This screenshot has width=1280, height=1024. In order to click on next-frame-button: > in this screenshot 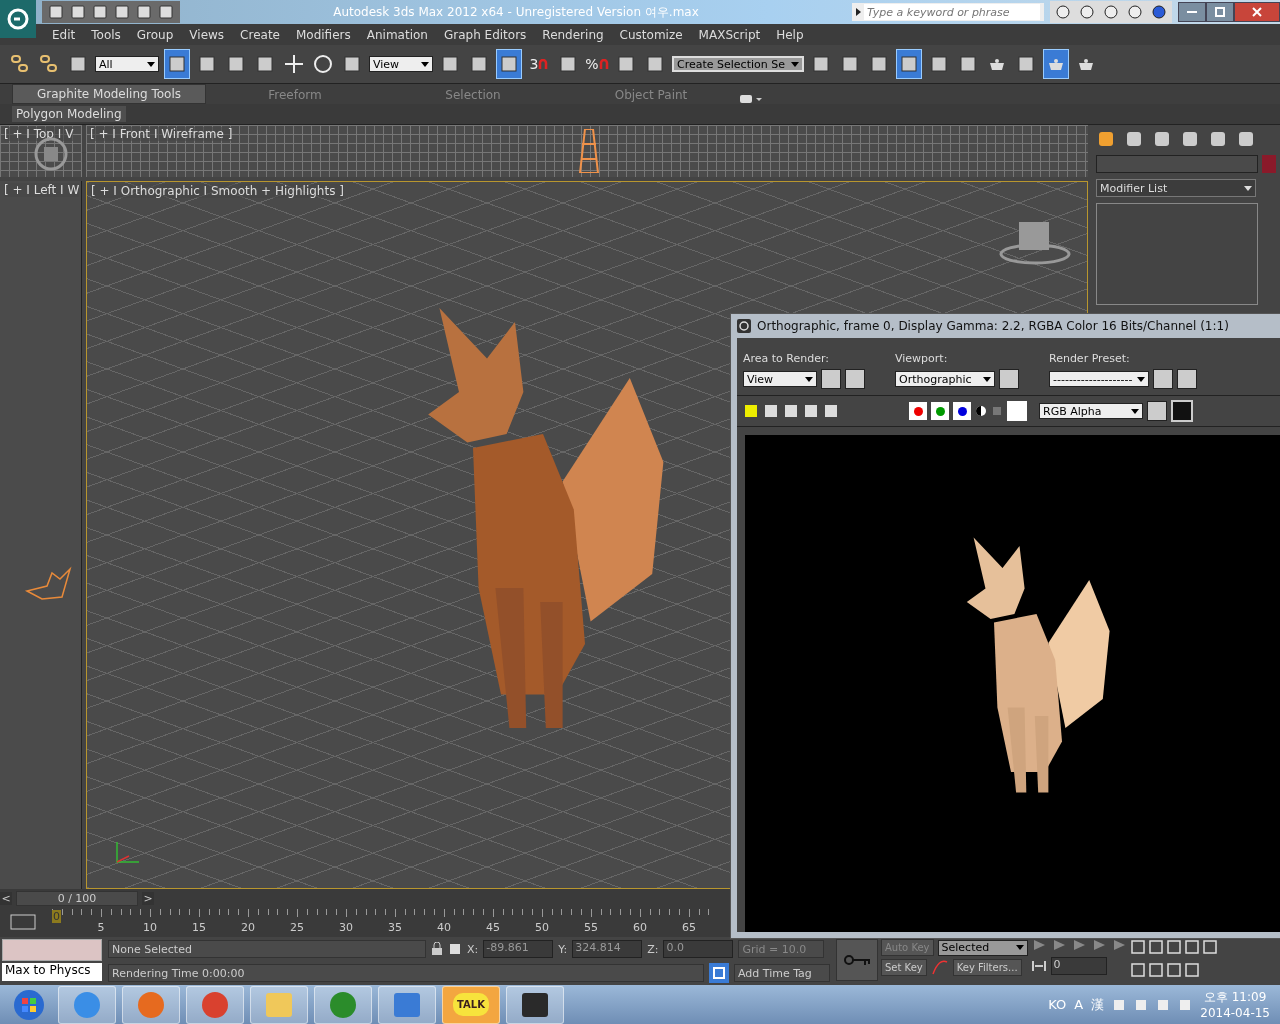, I will do `click(148, 898)`.